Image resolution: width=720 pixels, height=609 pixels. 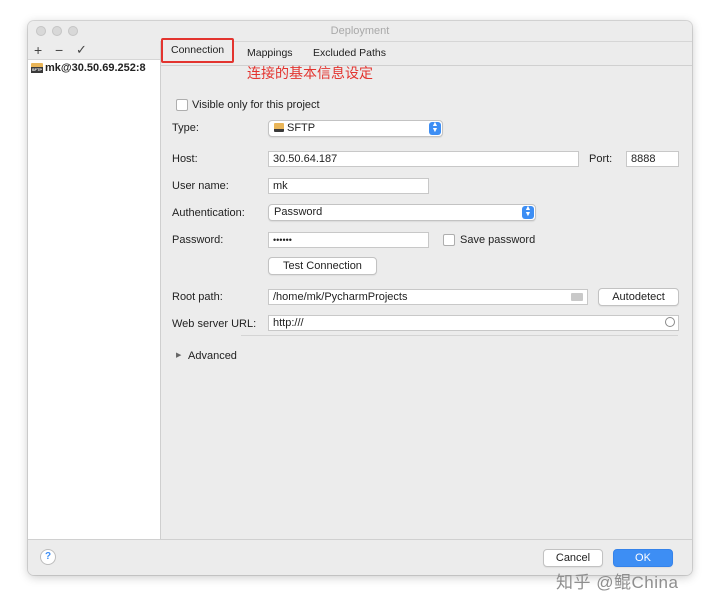 I want to click on server-list: SFTP mk@30.50.69.252:8, so click(x=94, y=307).